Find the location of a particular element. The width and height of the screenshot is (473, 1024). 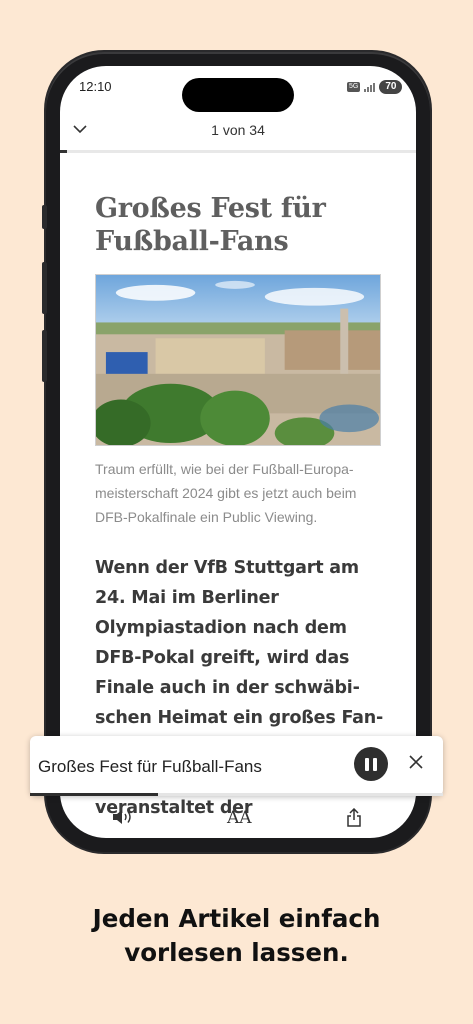

article-nav-bar: 1 von 34 is located at coordinates (238, 131).